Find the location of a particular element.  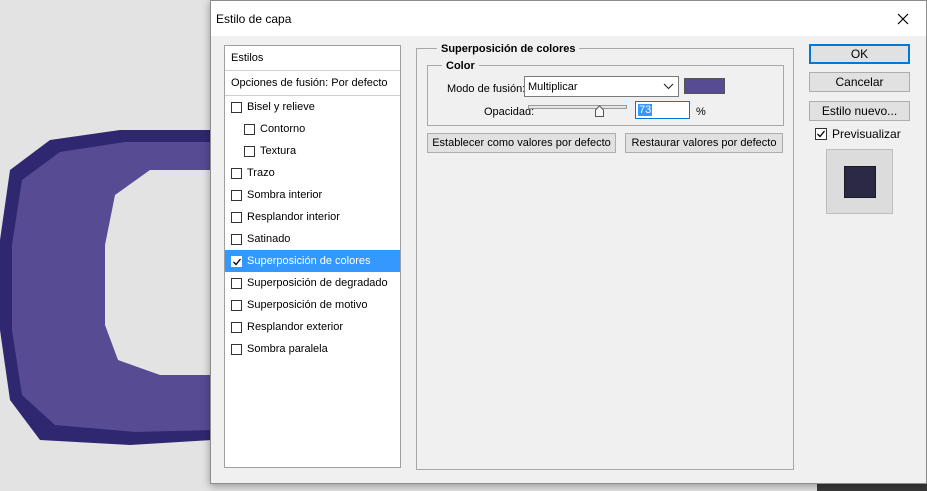

percent-sign: % is located at coordinates (701, 112).